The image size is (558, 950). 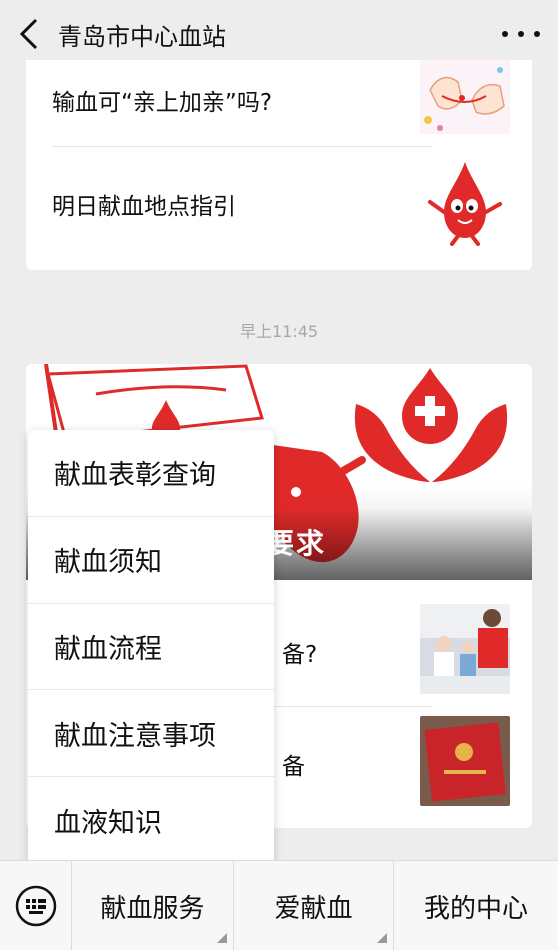 I want to click on tab-donation-service: 献血服务, so click(x=153, y=905).